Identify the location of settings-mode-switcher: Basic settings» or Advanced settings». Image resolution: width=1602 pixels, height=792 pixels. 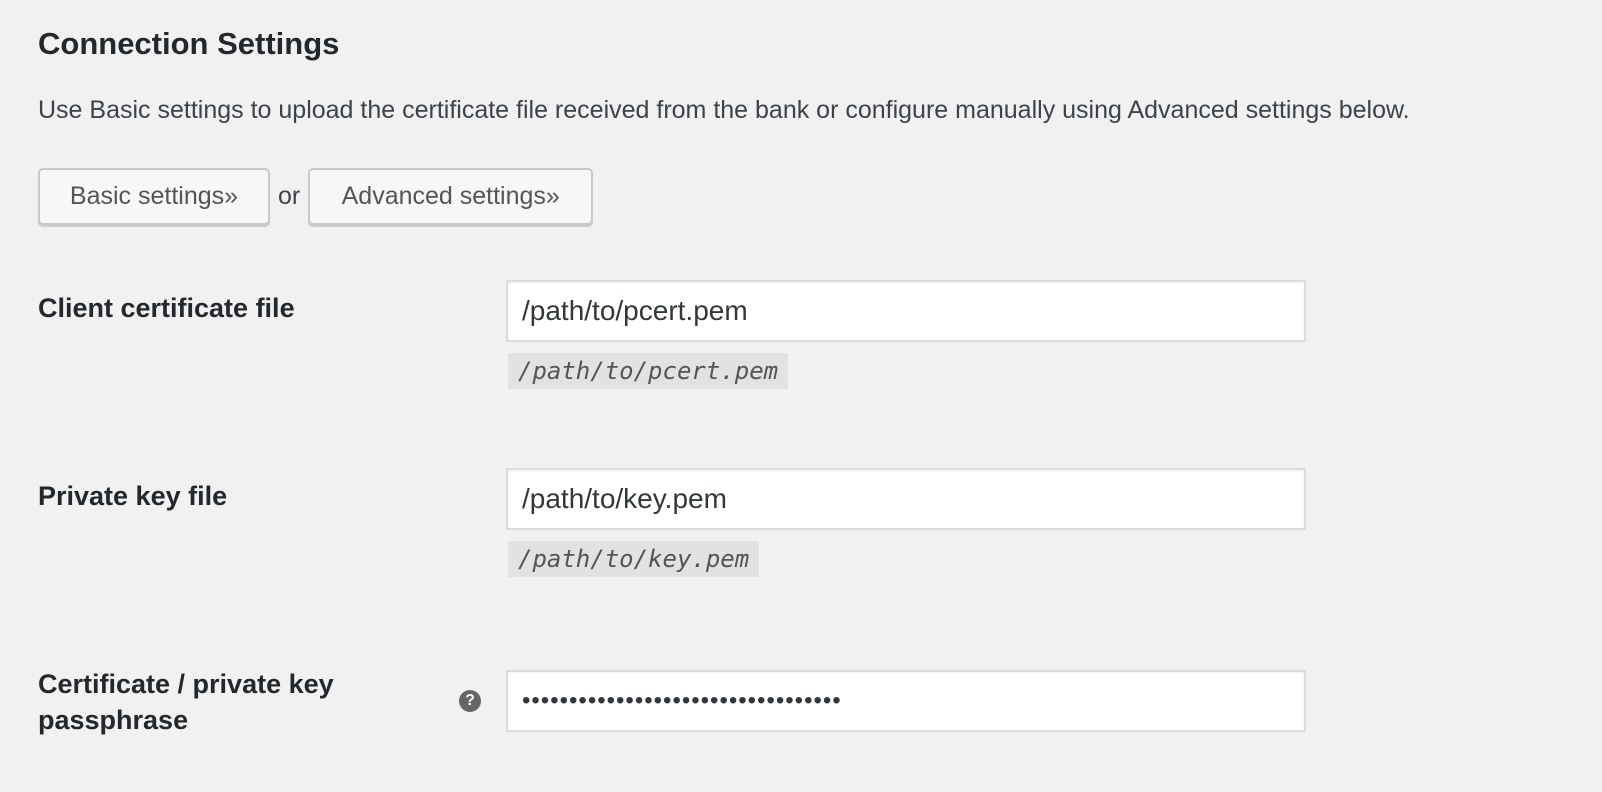
(316, 196).